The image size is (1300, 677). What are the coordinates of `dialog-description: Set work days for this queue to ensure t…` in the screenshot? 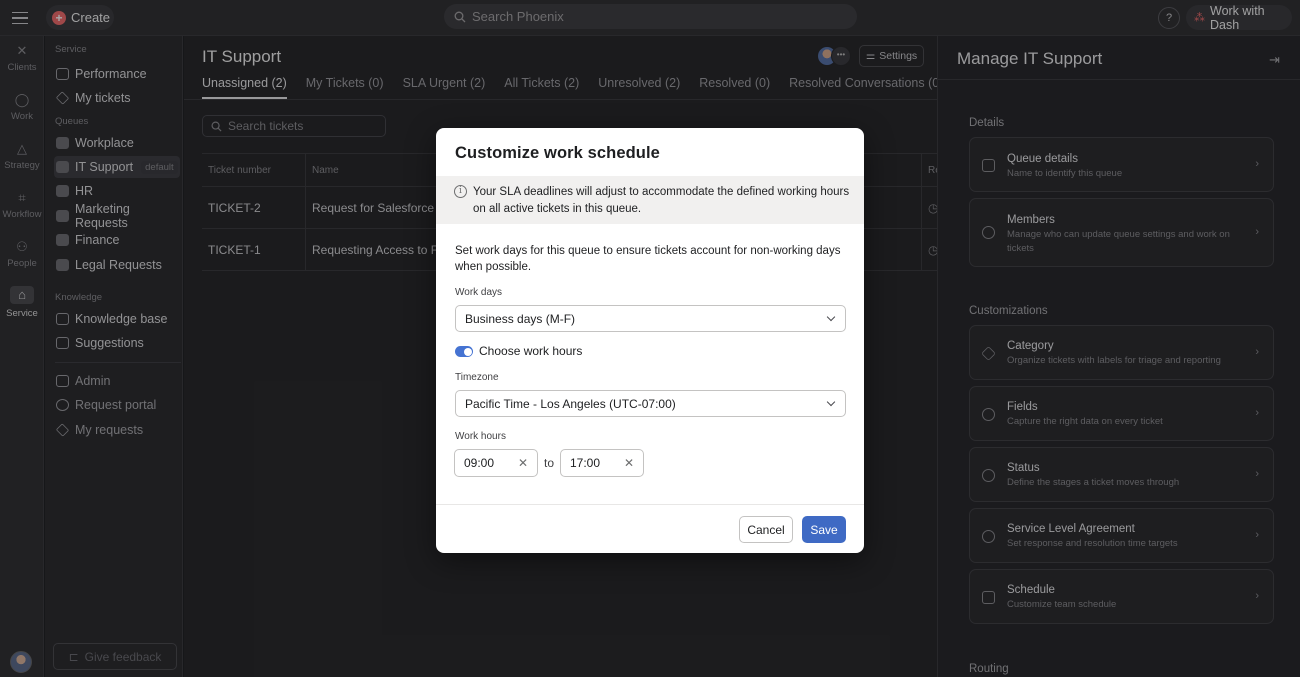 It's located at (648, 259).